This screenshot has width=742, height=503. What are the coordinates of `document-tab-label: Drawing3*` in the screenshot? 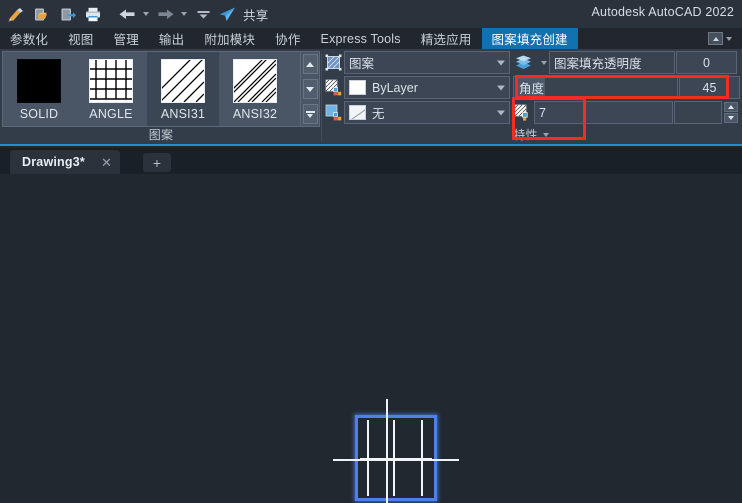 It's located at (53, 162).